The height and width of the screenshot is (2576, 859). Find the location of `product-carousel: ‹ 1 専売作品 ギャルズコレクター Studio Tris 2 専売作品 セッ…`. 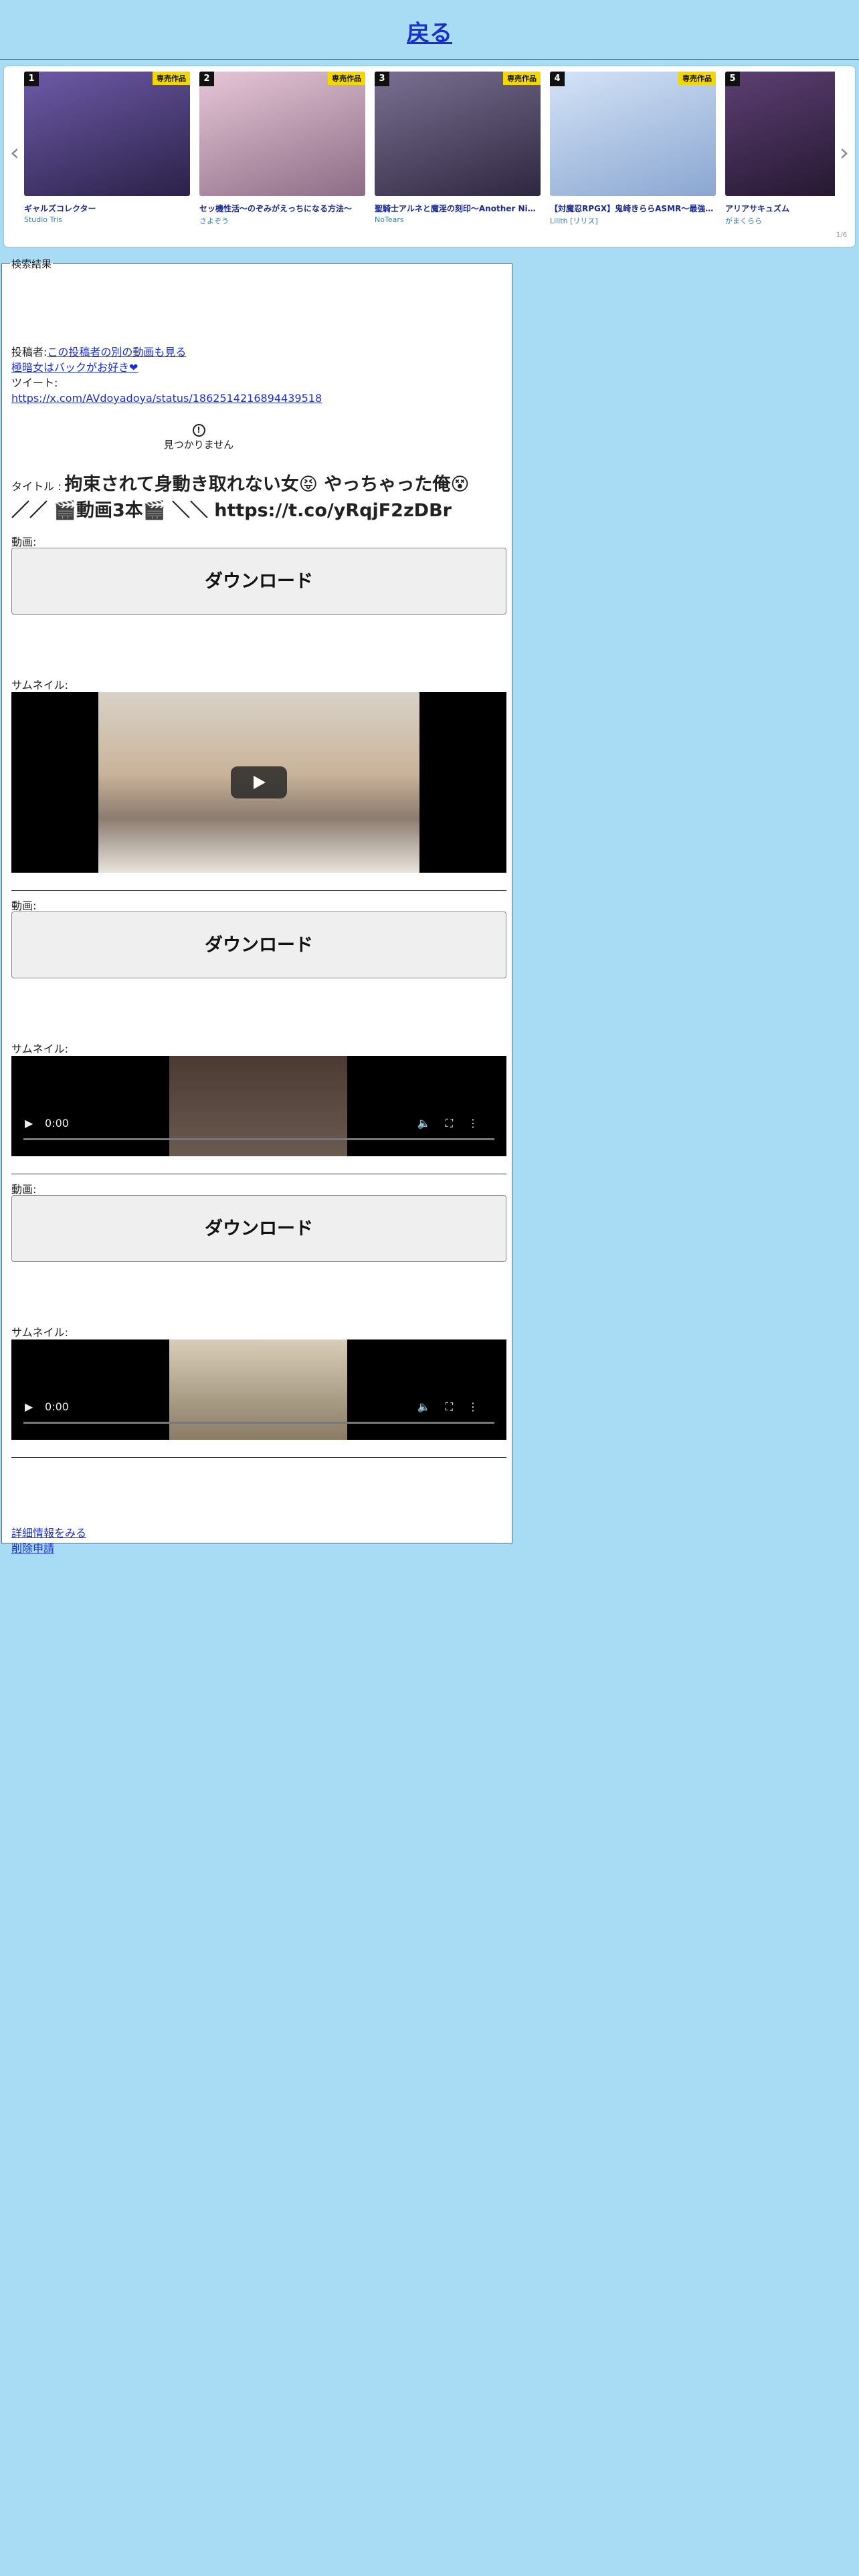

product-carousel: ‹ 1 専売作品 ギャルズコレクター Studio Tris 2 専売作品 セッ… is located at coordinates (429, 156).